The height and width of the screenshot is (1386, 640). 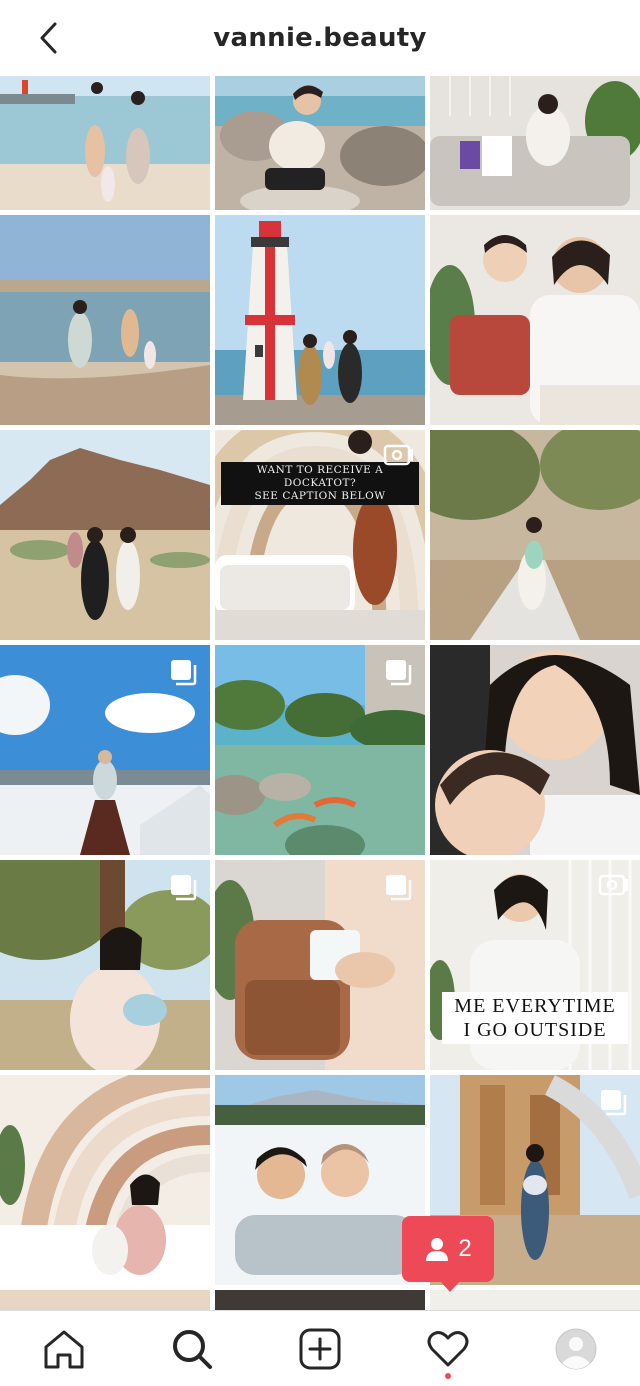 What do you see at coordinates (437, 1249) in the screenshot?
I see `person-icon` at bounding box center [437, 1249].